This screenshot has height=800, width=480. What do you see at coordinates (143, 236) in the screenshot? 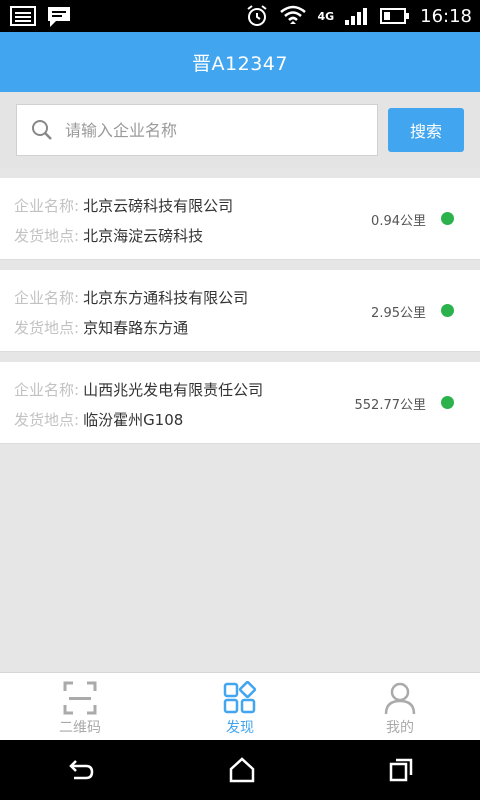
I see `location-name: 北京海淀云磅科技` at bounding box center [143, 236].